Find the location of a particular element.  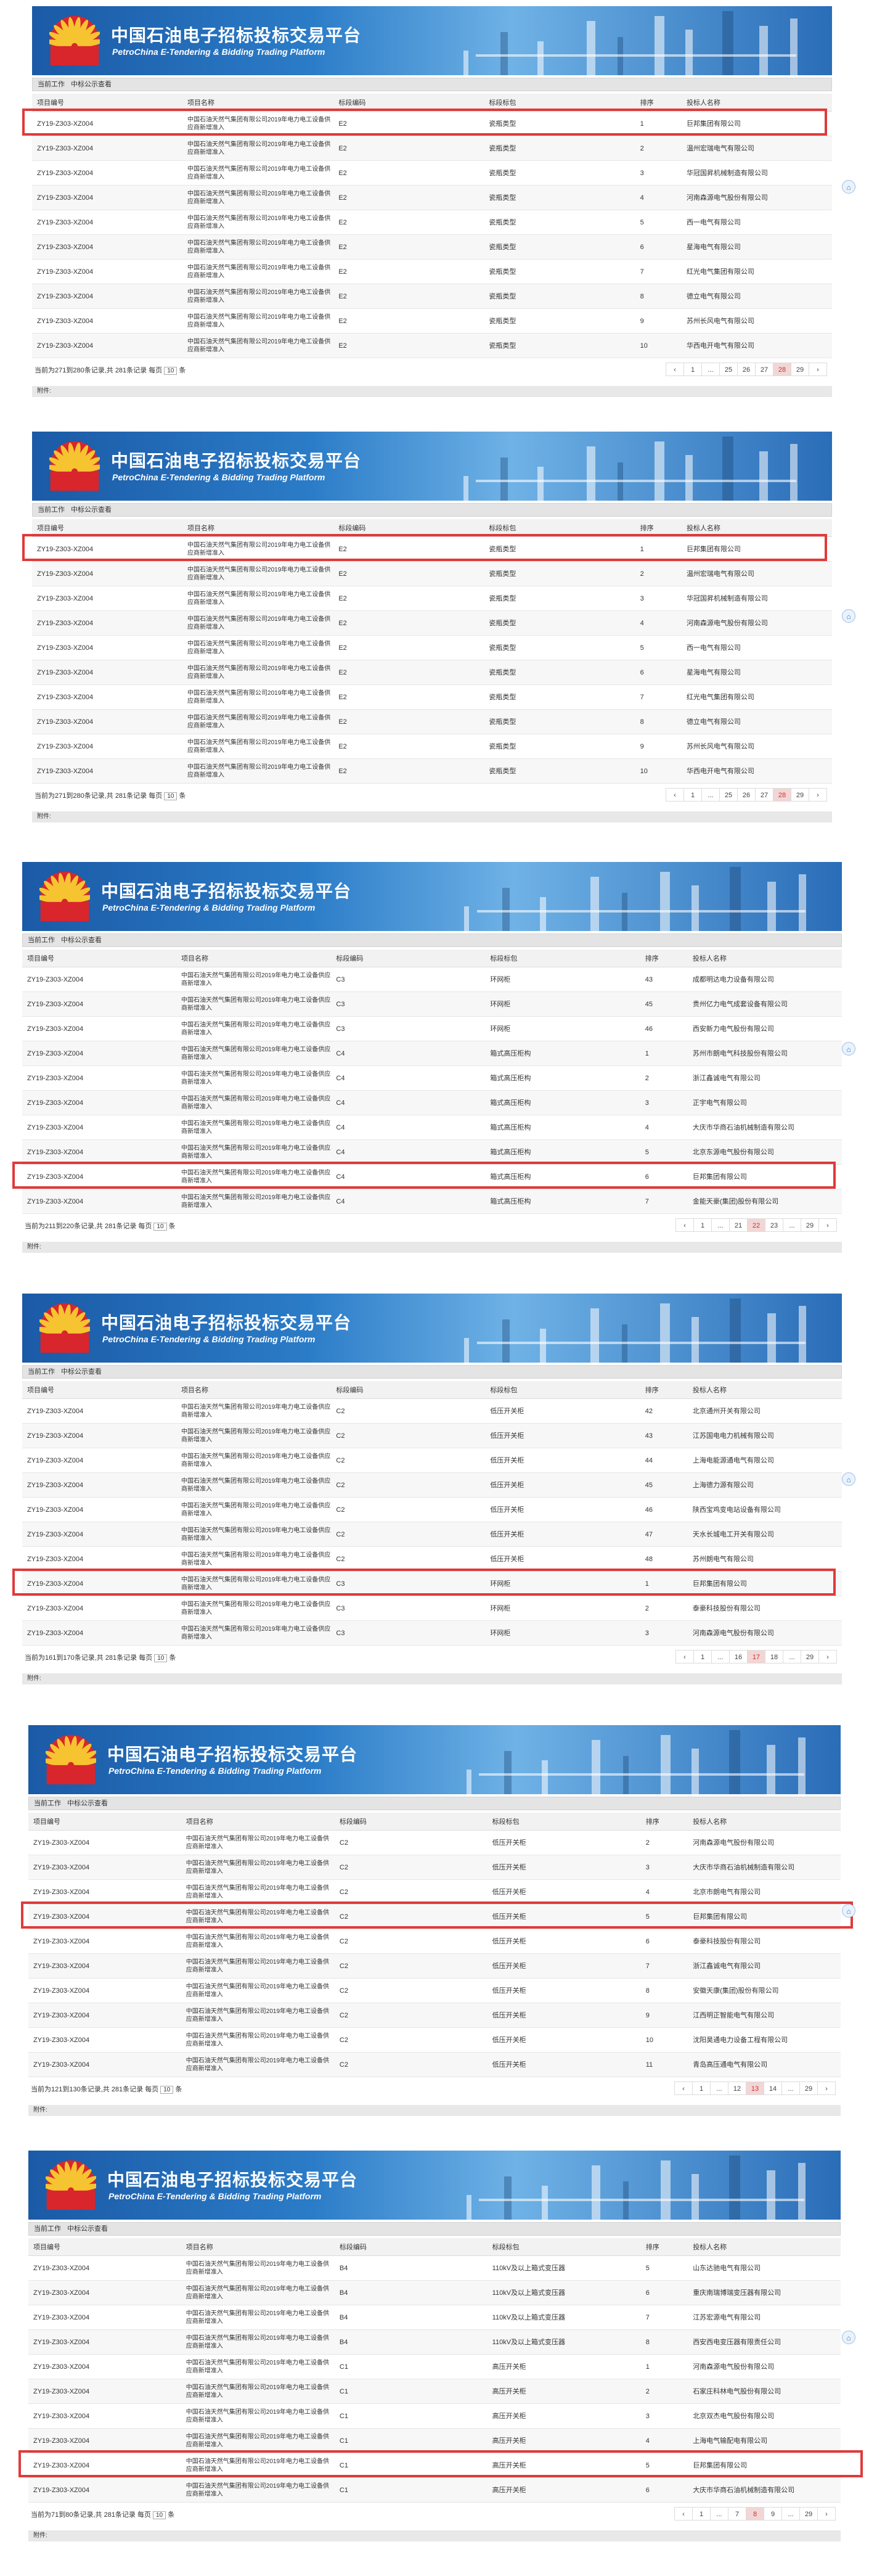

page-button: 8 is located at coordinates (755, 2514).